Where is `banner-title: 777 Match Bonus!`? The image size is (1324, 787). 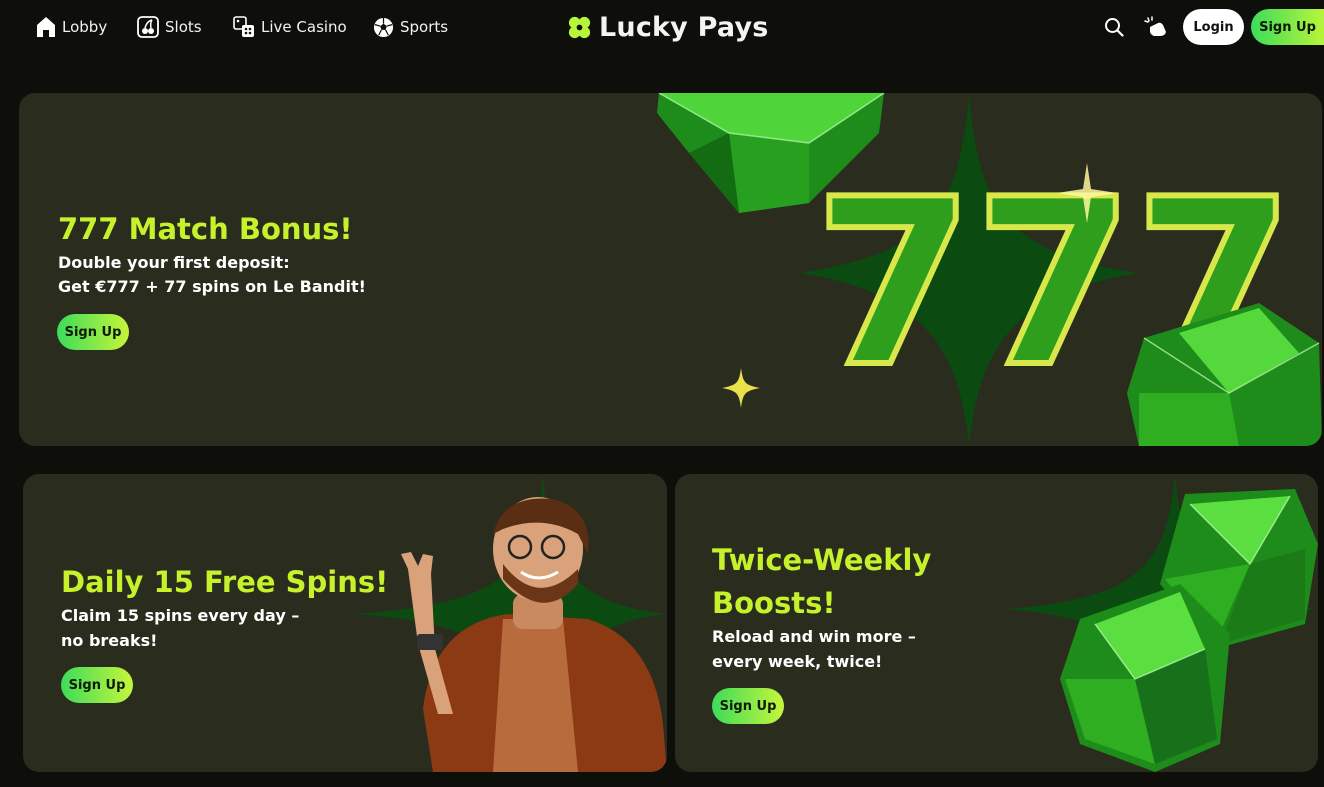 banner-title: 777 Match Bonus! is located at coordinates (205, 229).